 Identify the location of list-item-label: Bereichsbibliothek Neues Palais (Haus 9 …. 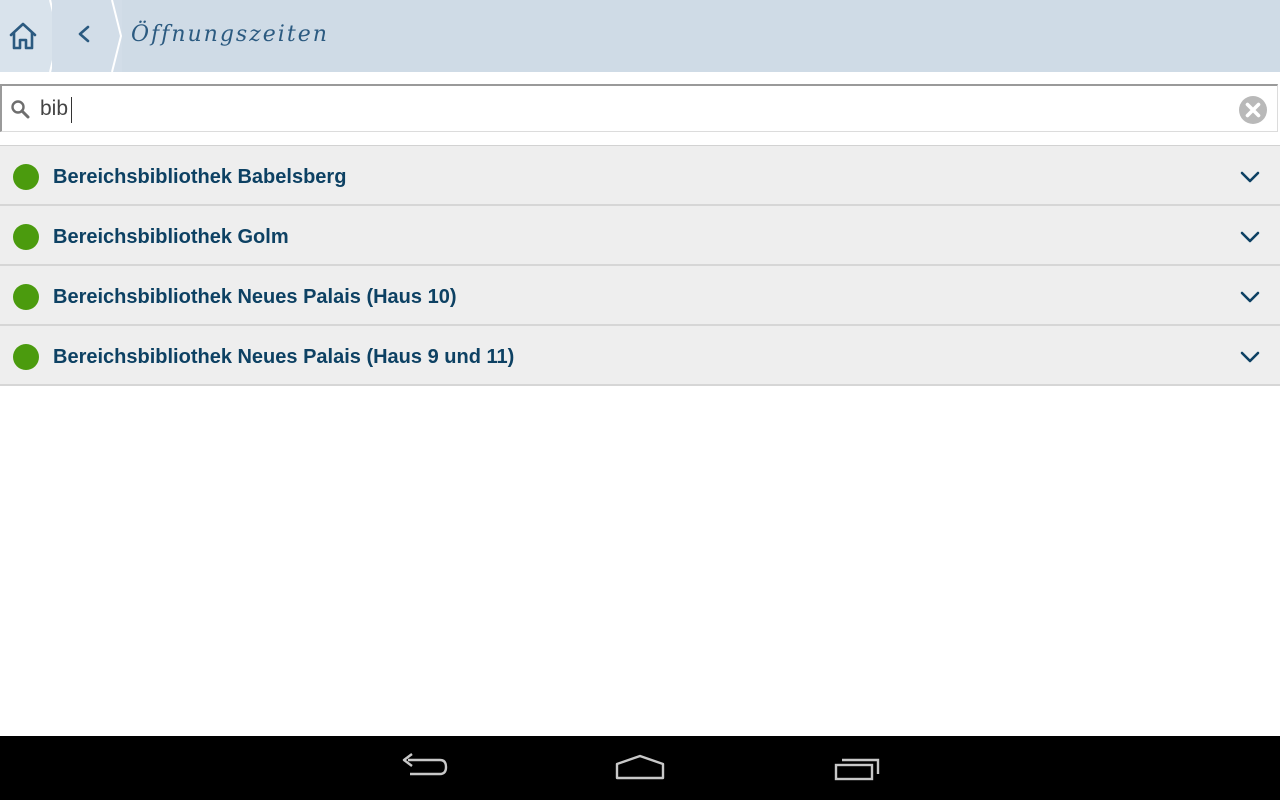
(284, 357).